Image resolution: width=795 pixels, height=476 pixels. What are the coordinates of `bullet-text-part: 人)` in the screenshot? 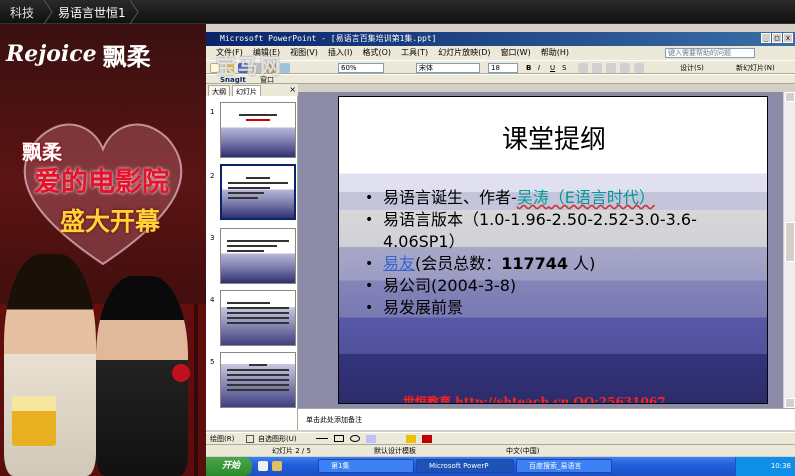 It's located at (582, 263).